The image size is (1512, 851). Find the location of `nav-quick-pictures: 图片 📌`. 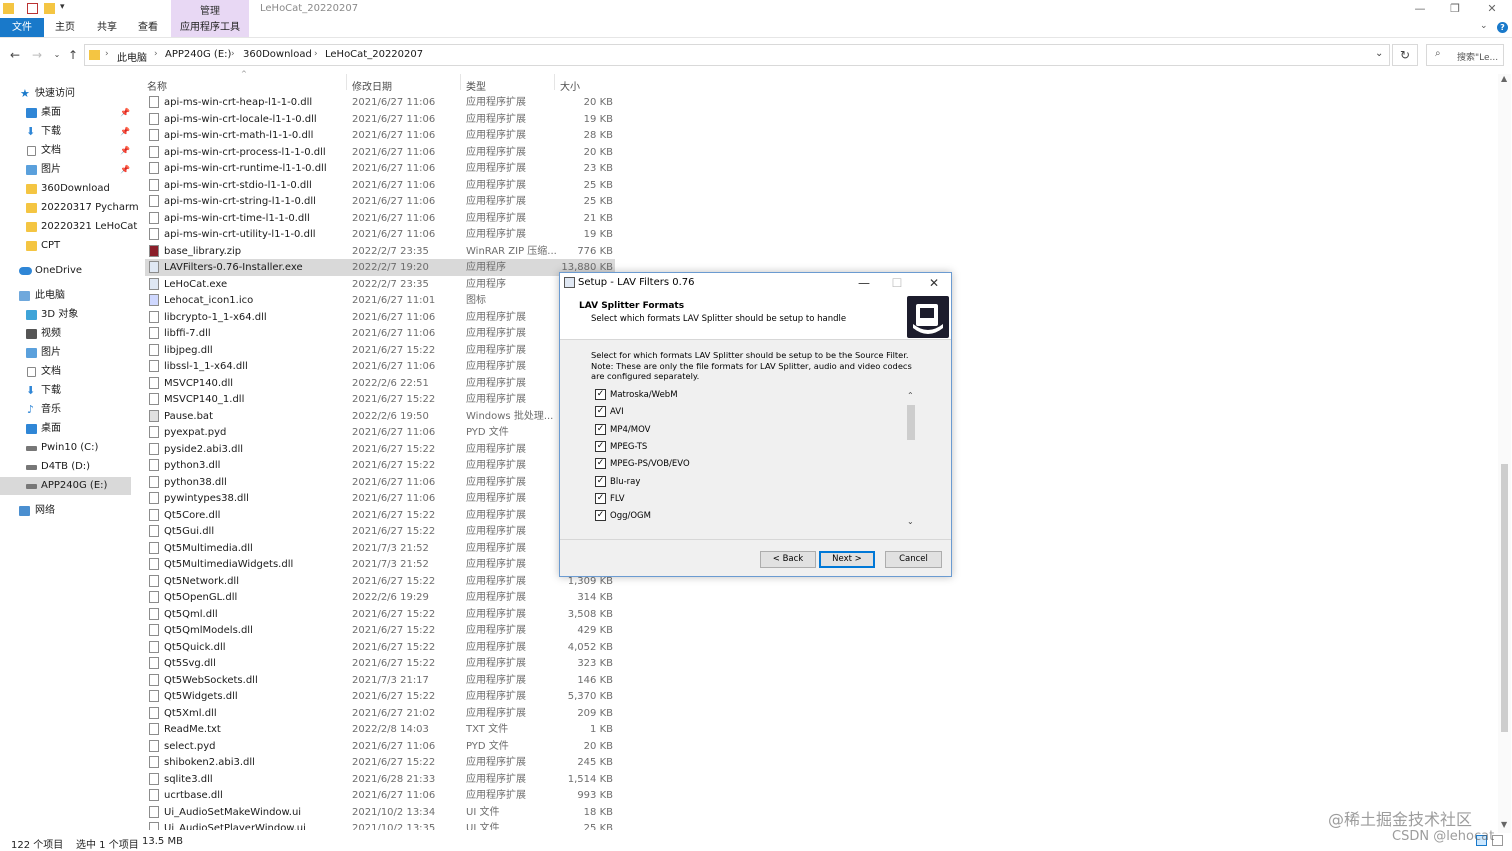

nav-quick-pictures: 图片 📌 is located at coordinates (65, 170).